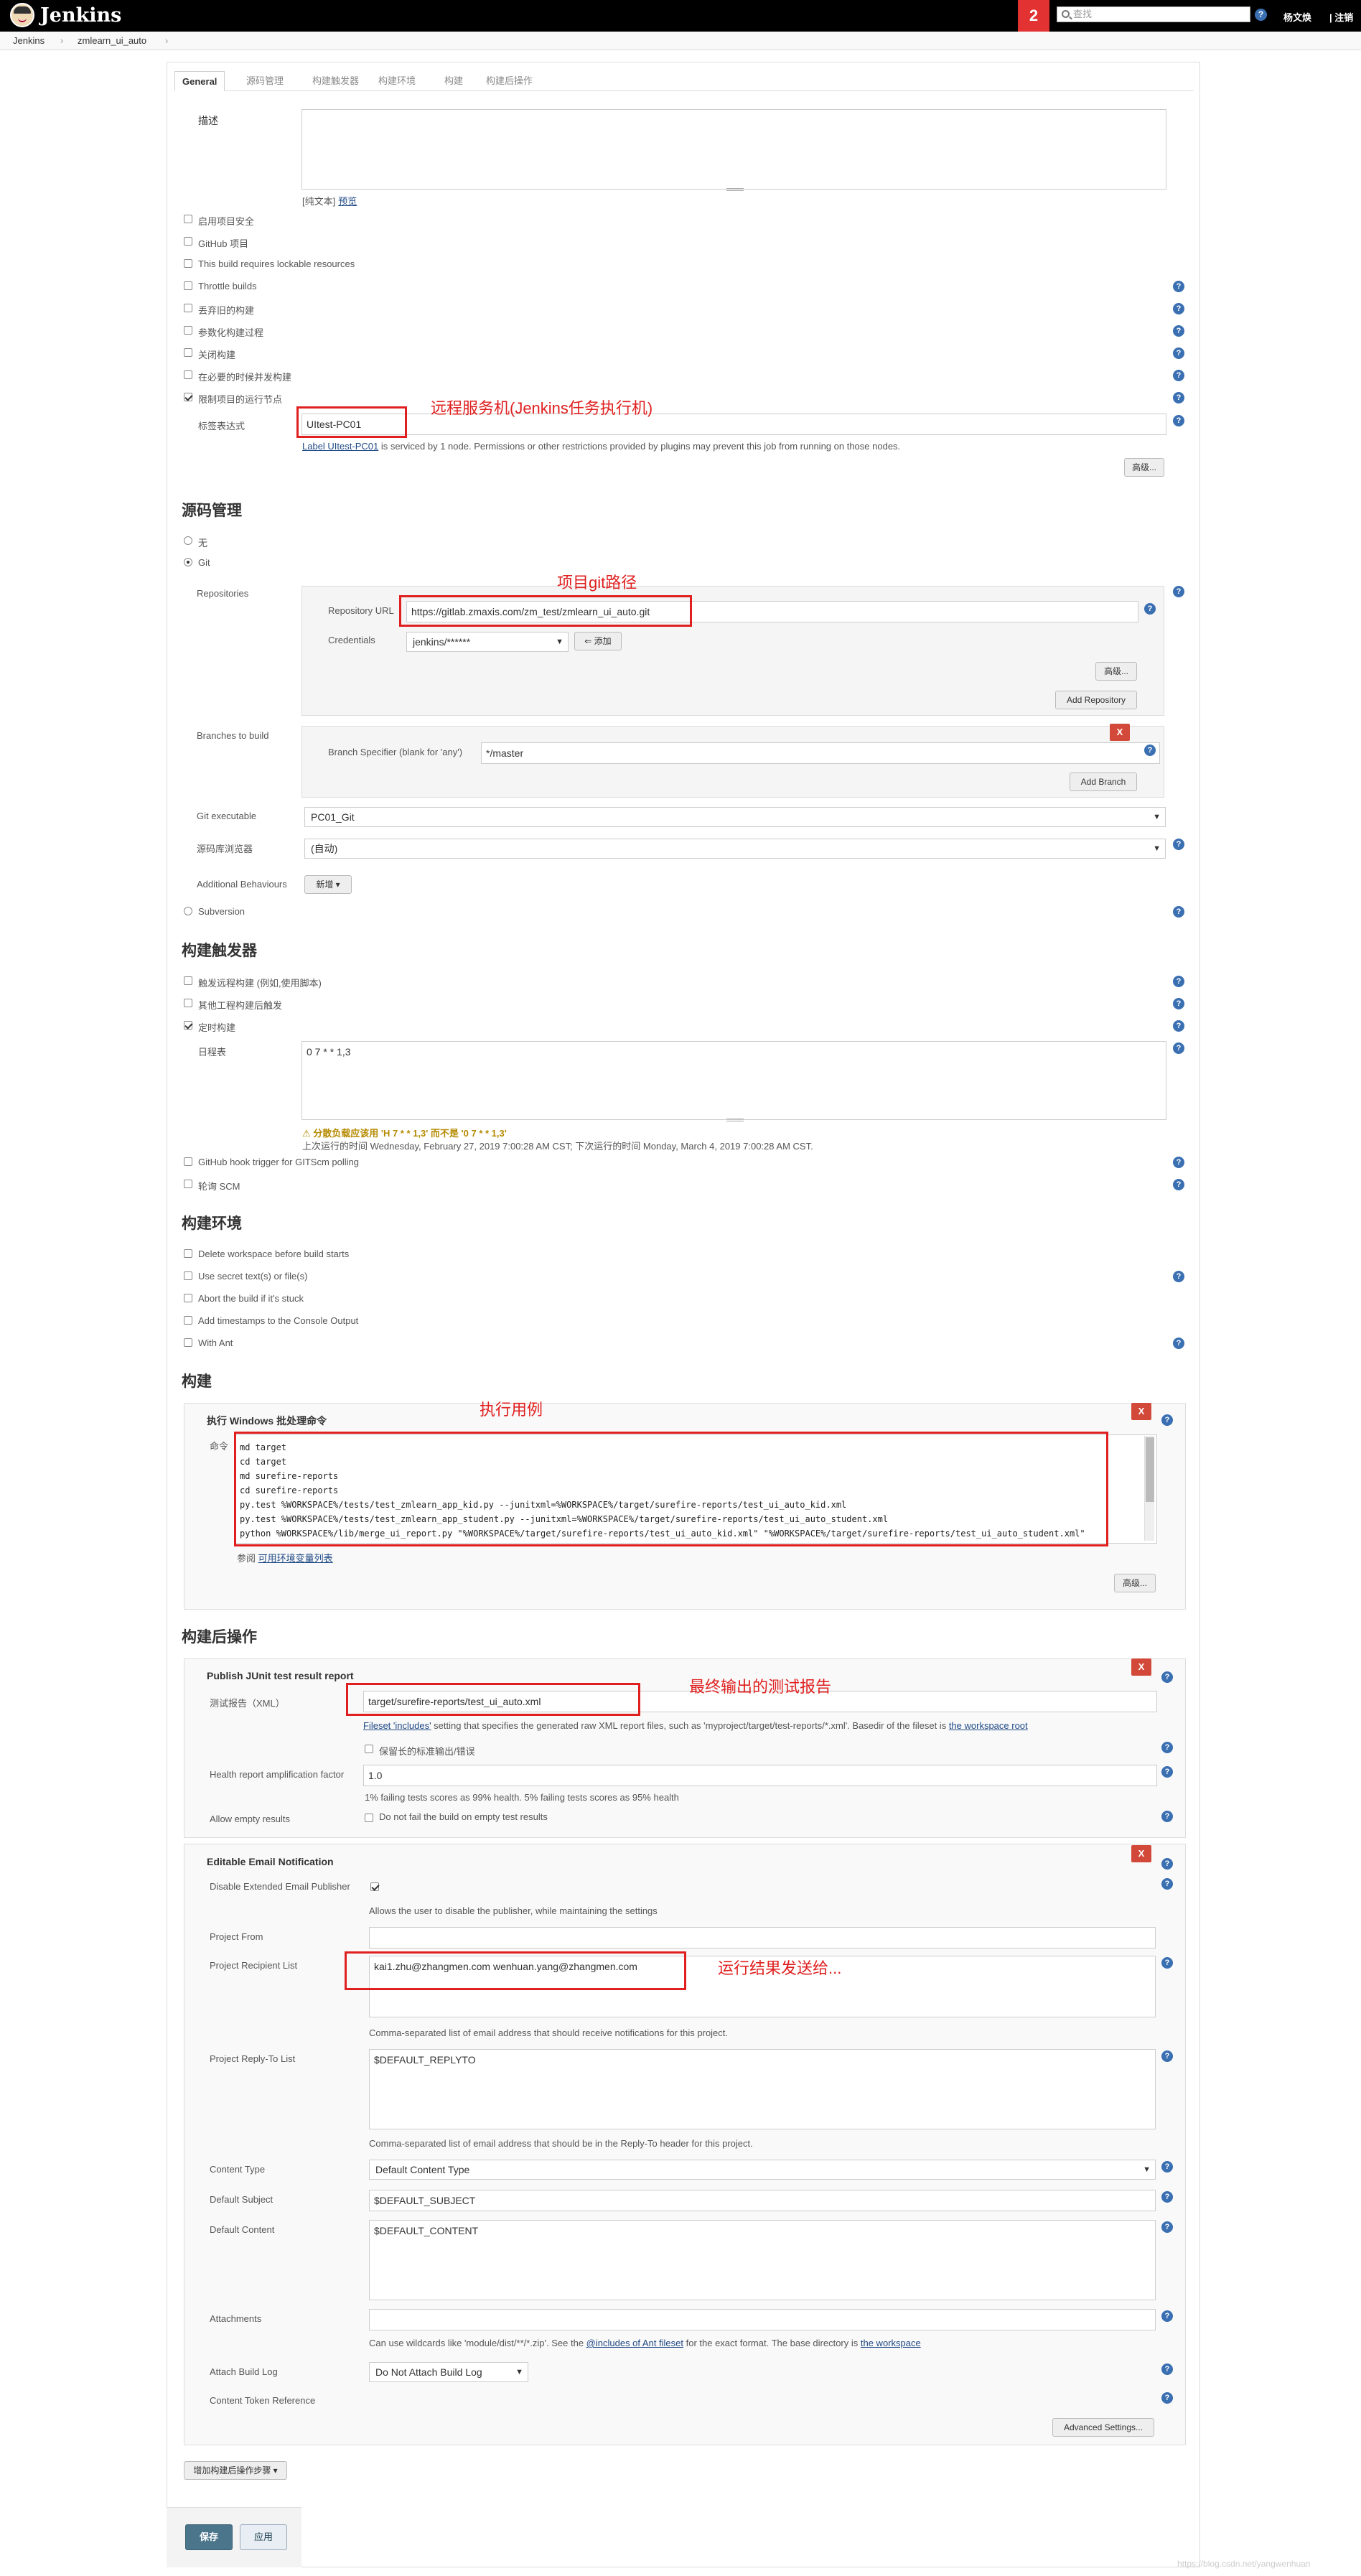  Describe the element at coordinates (263, 2537) in the screenshot. I see `apply-button: 应用` at that location.